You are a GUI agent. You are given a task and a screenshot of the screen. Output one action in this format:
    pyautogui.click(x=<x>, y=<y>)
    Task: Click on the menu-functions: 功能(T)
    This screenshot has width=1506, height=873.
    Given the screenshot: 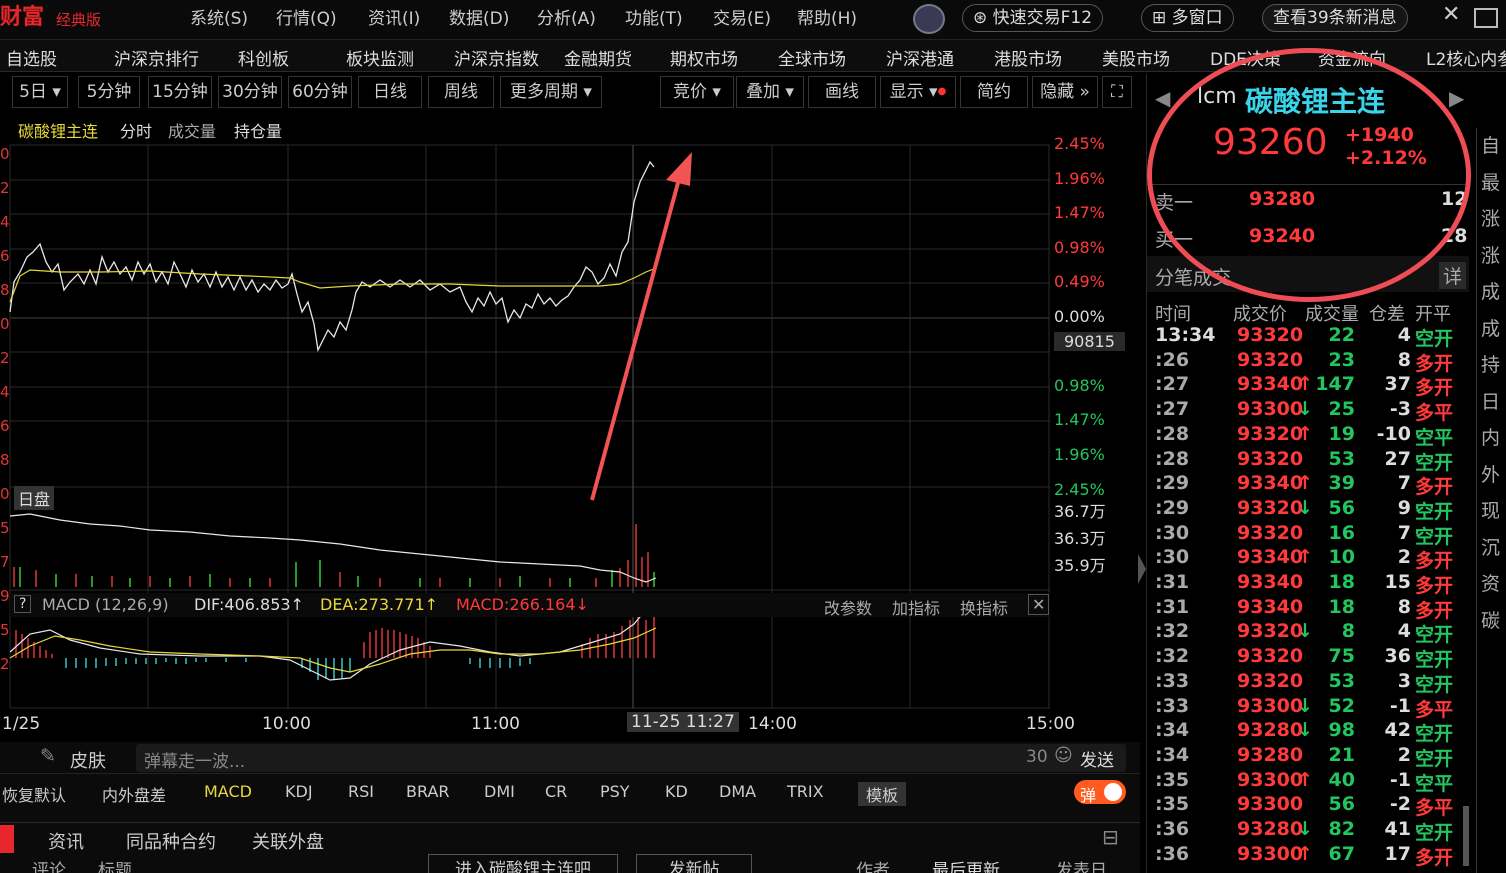 What is the action you would take?
    pyautogui.click(x=654, y=16)
    